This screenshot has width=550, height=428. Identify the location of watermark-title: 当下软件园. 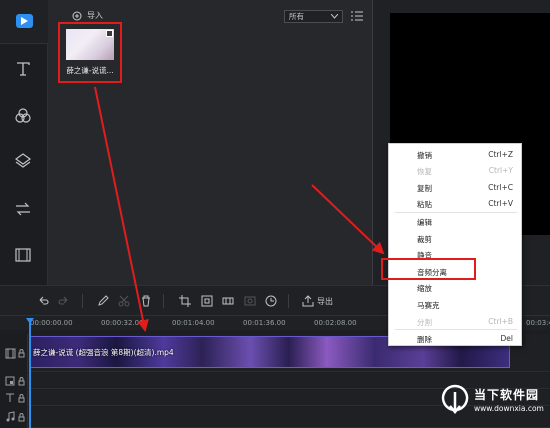
(507, 395).